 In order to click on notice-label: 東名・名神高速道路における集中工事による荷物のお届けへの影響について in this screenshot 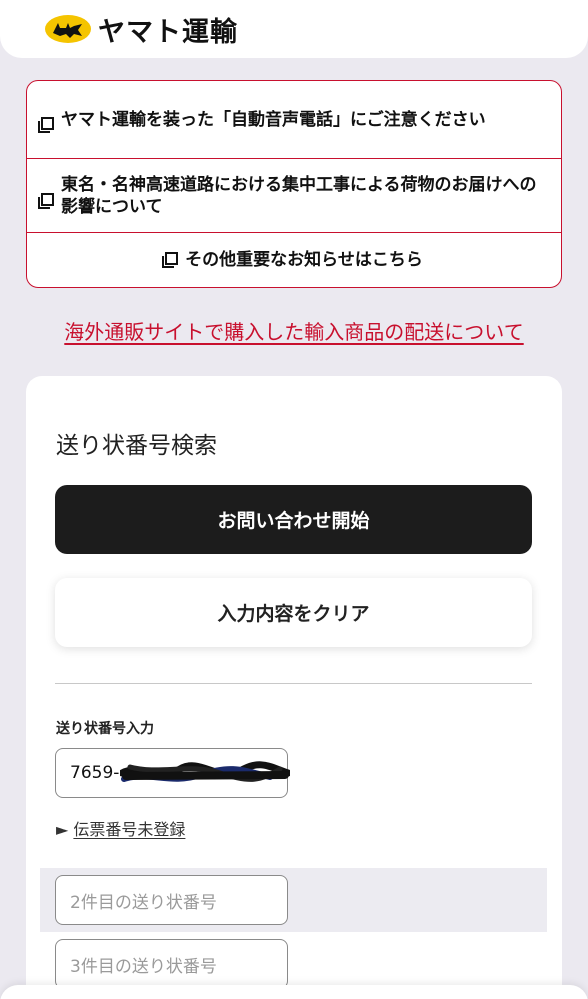, I will do `click(299, 195)`.